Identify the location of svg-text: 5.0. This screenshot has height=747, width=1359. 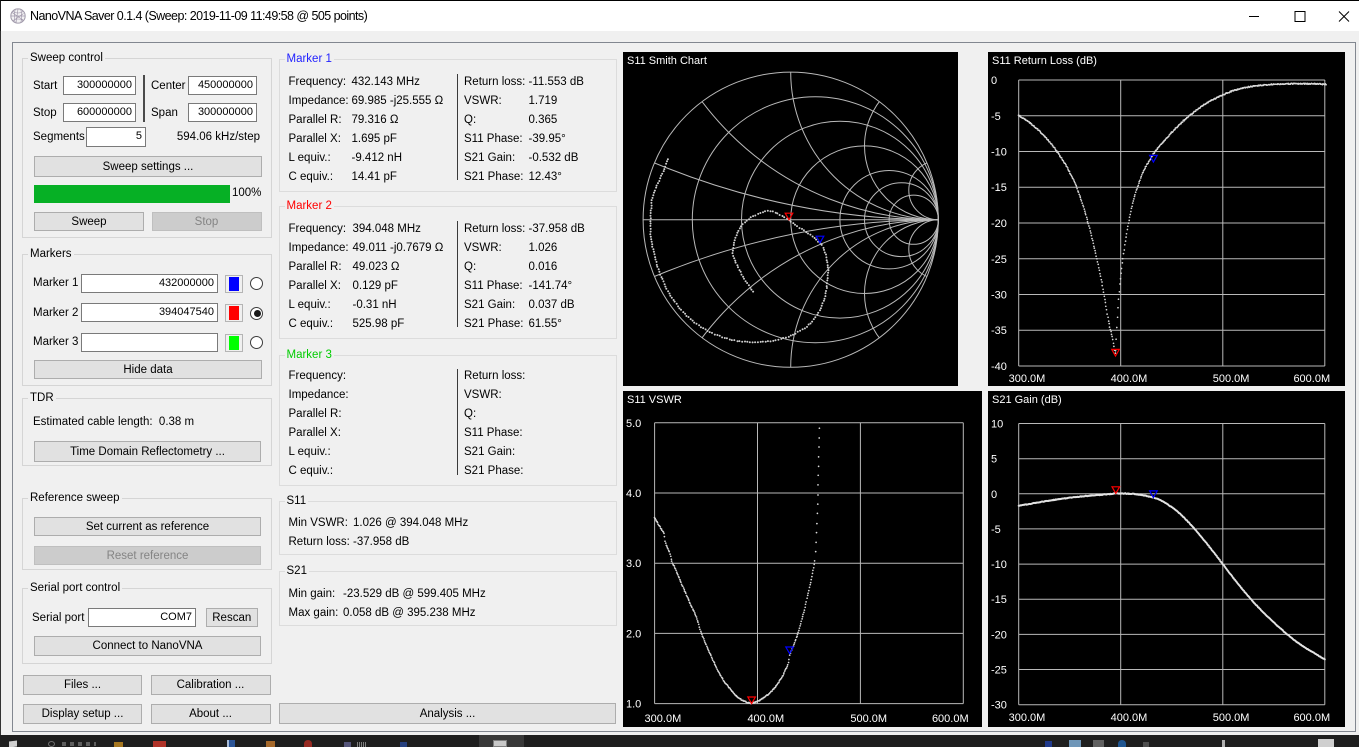
(633, 424).